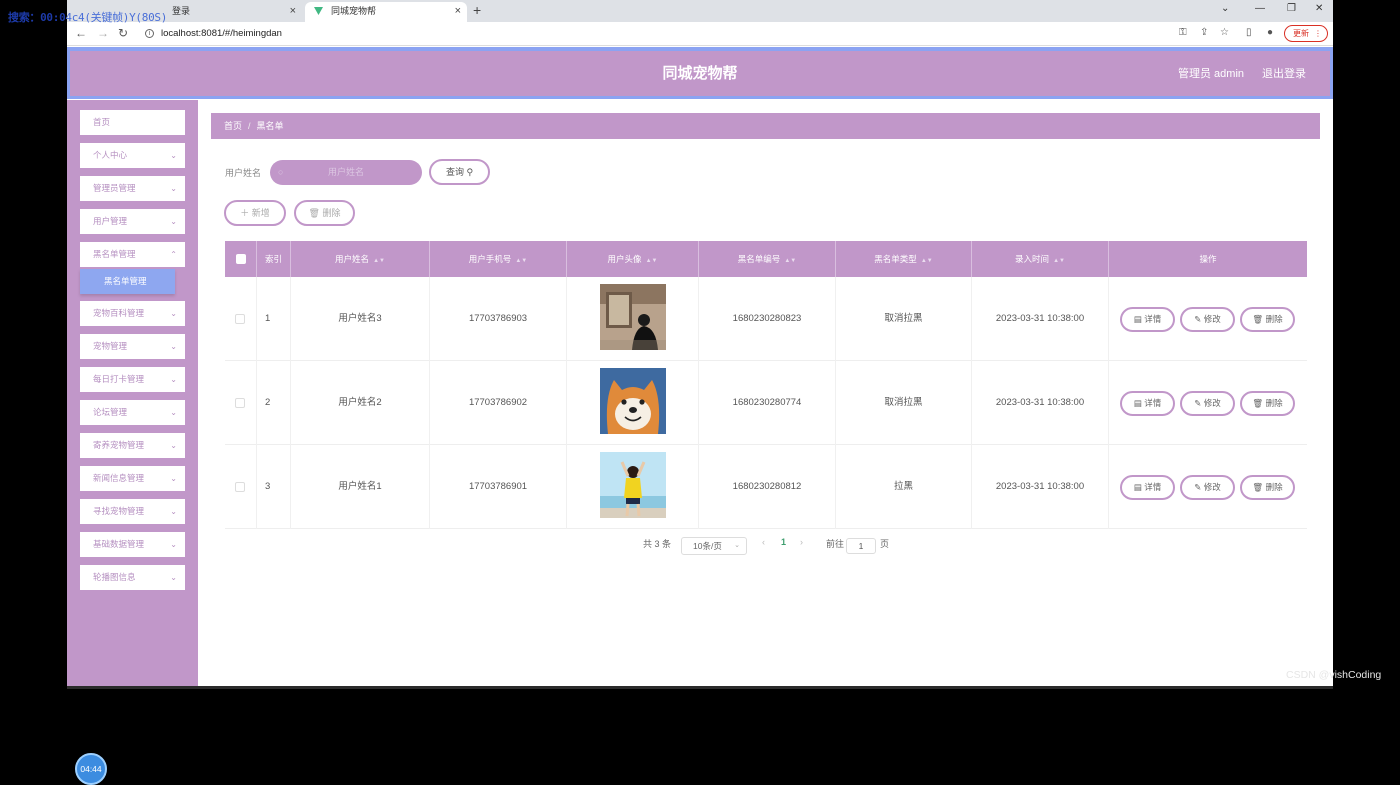 This screenshot has height=785, width=1400. Describe the element at coordinates (861, 546) in the screenshot. I see `goto-page-input: 1` at that location.